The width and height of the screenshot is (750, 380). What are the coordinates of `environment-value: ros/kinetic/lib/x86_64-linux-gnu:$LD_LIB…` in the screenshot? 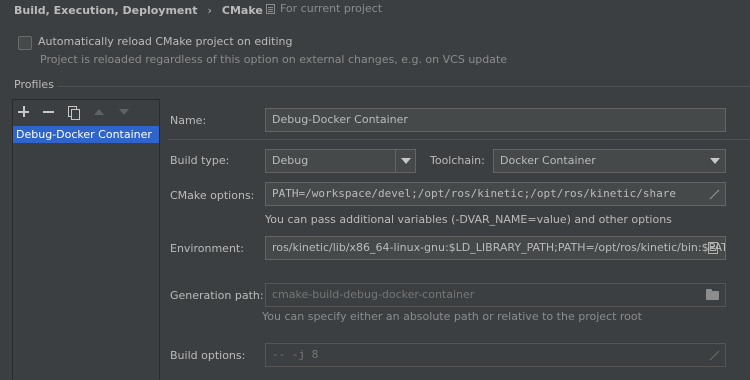 It's located at (499, 247).